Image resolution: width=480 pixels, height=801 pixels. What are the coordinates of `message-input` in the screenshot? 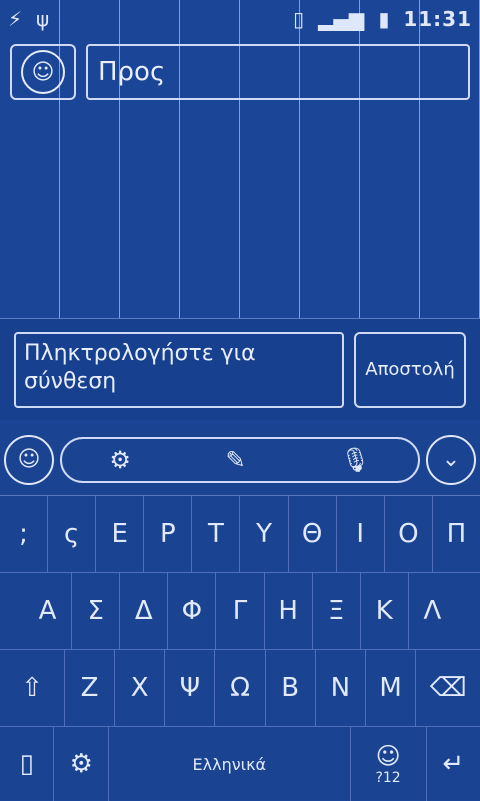 It's located at (179, 369).